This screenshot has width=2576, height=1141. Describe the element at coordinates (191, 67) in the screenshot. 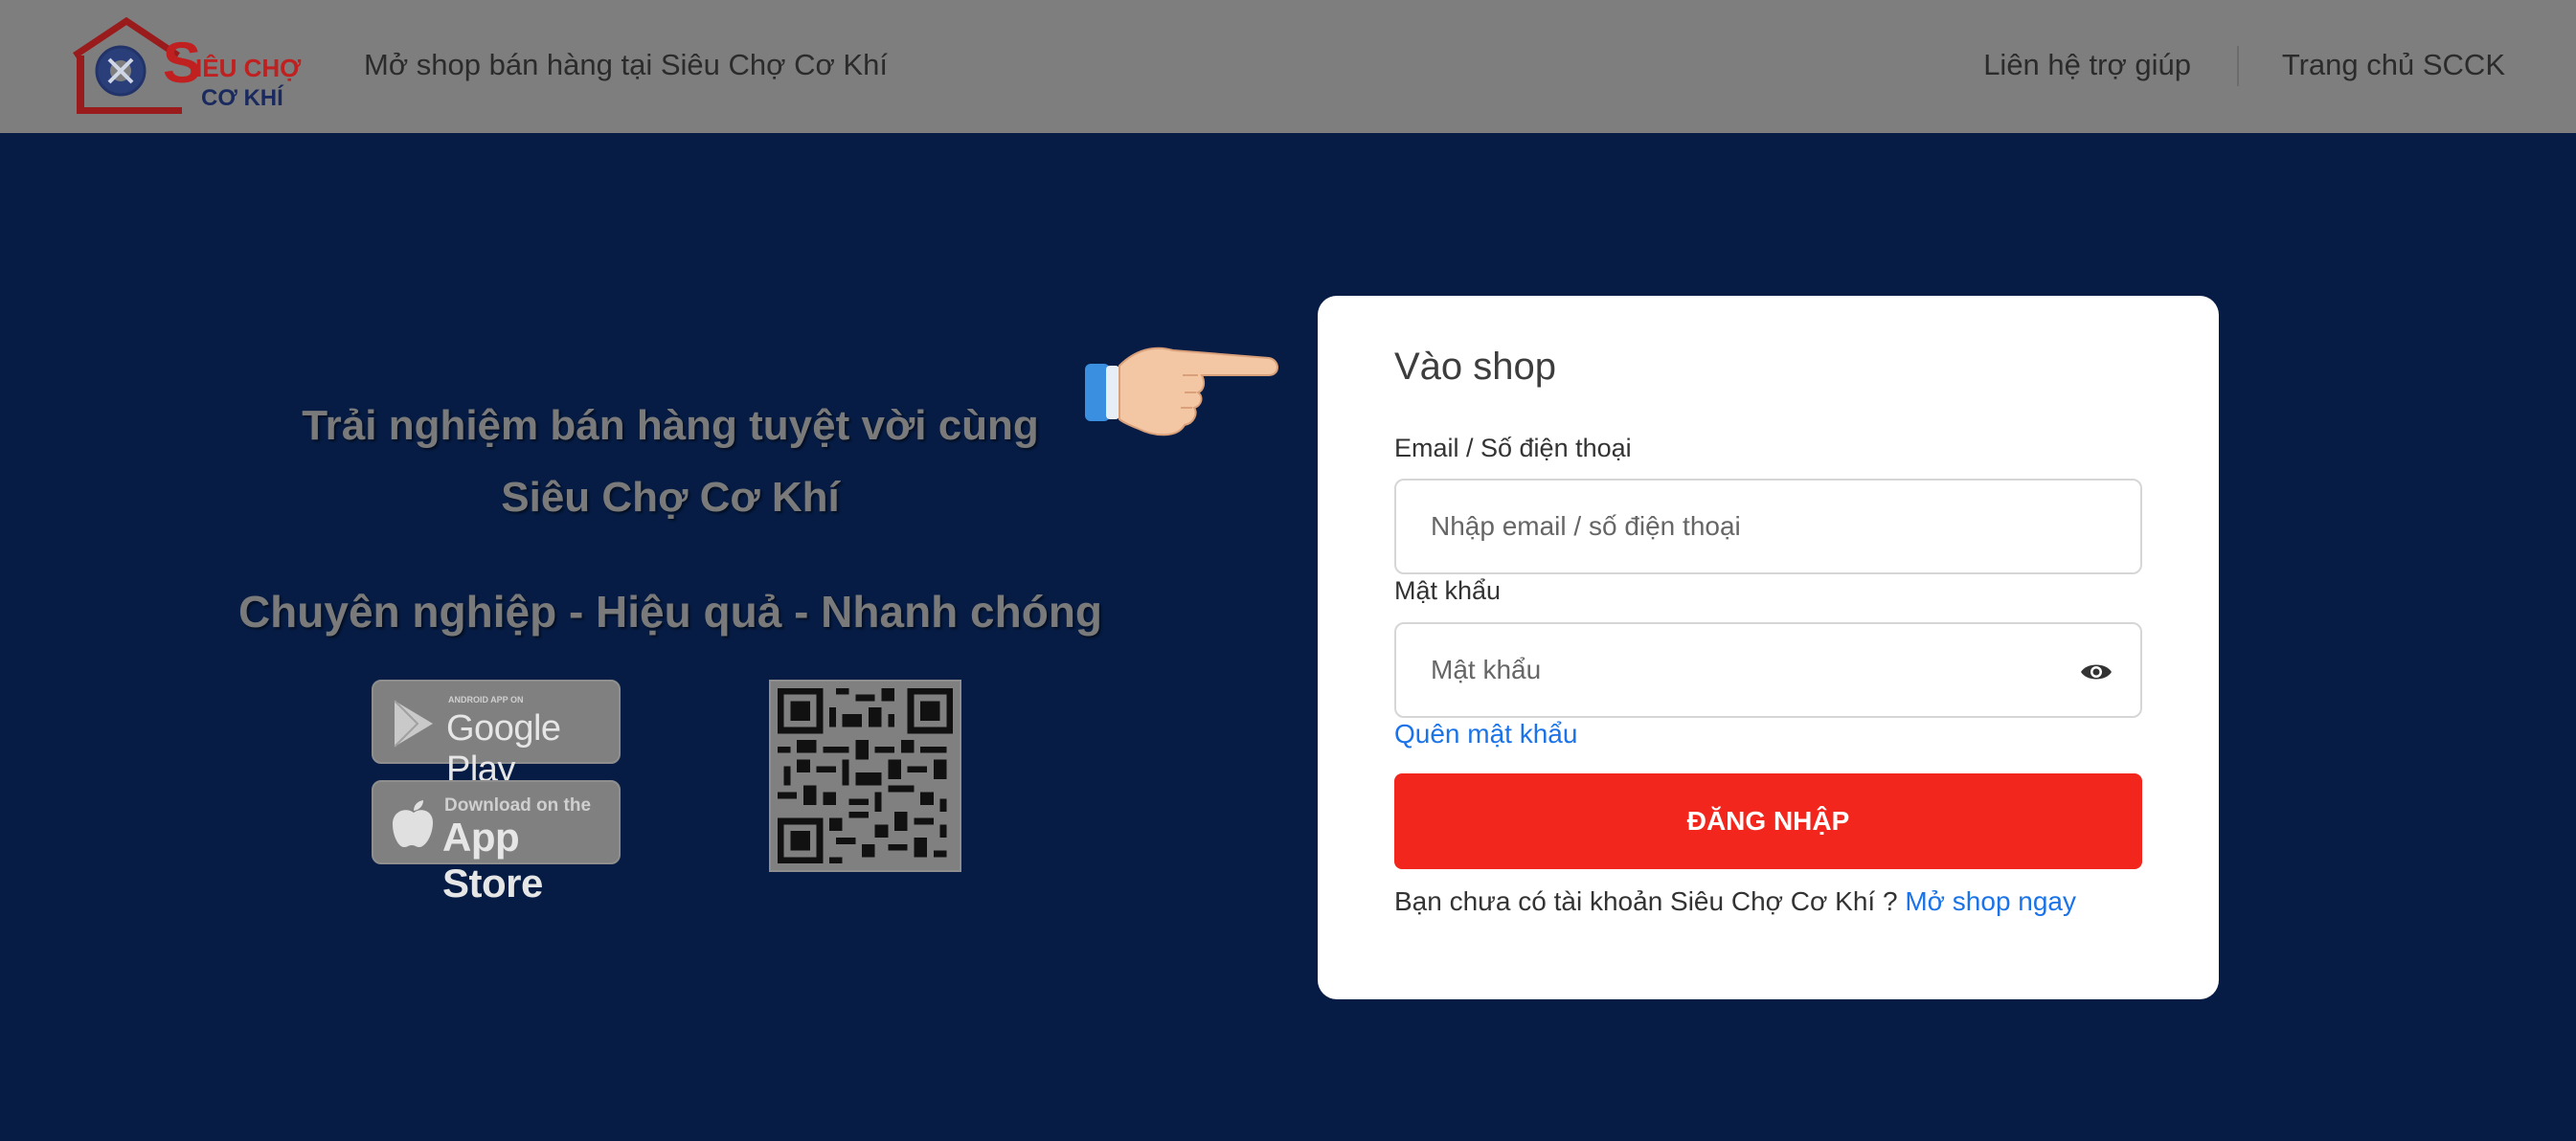

I see `site-logo: S IÊU CHỢ CƠ KHÍ` at that location.